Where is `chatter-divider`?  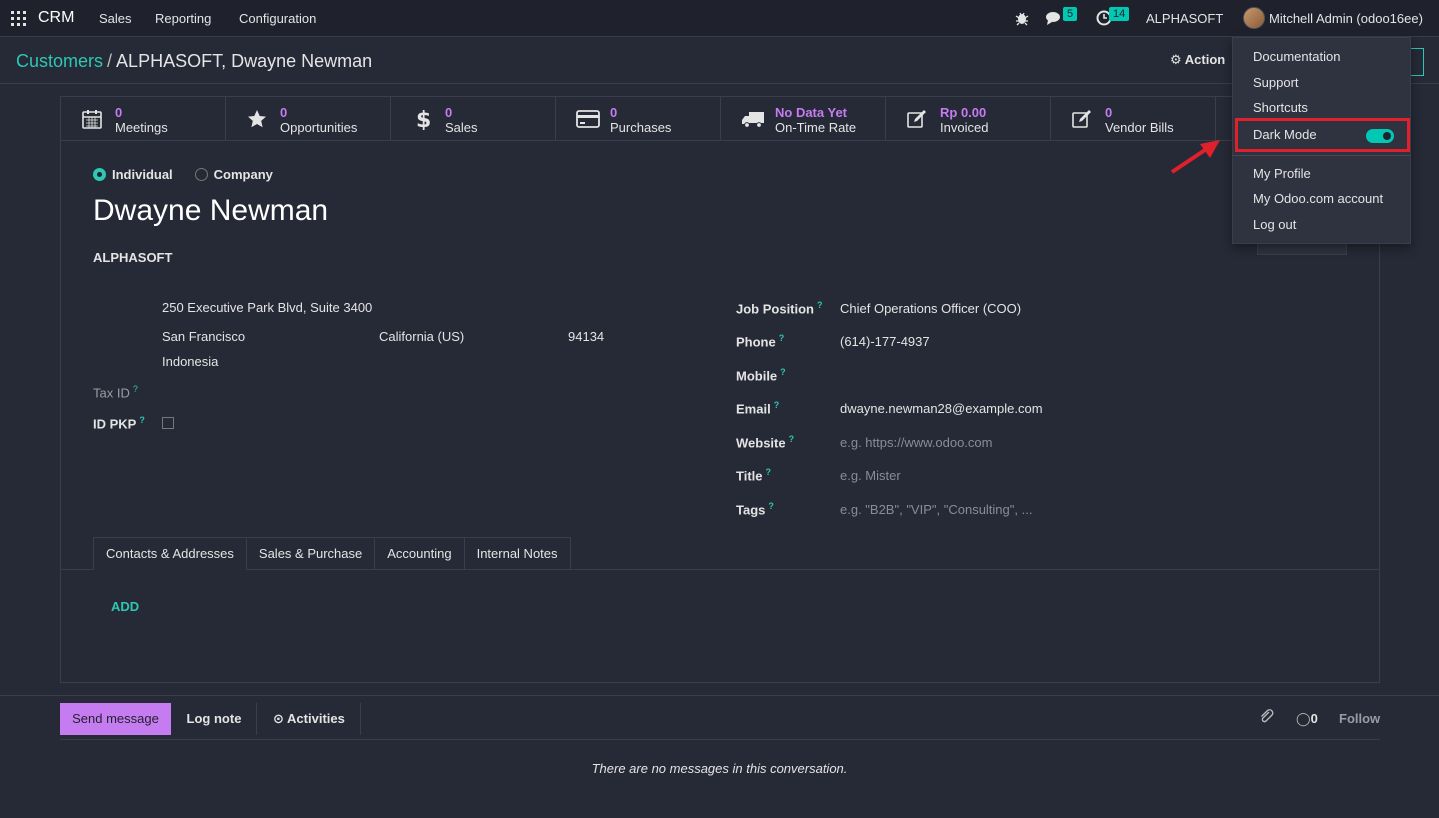
chatter-divider is located at coordinates (720, 739).